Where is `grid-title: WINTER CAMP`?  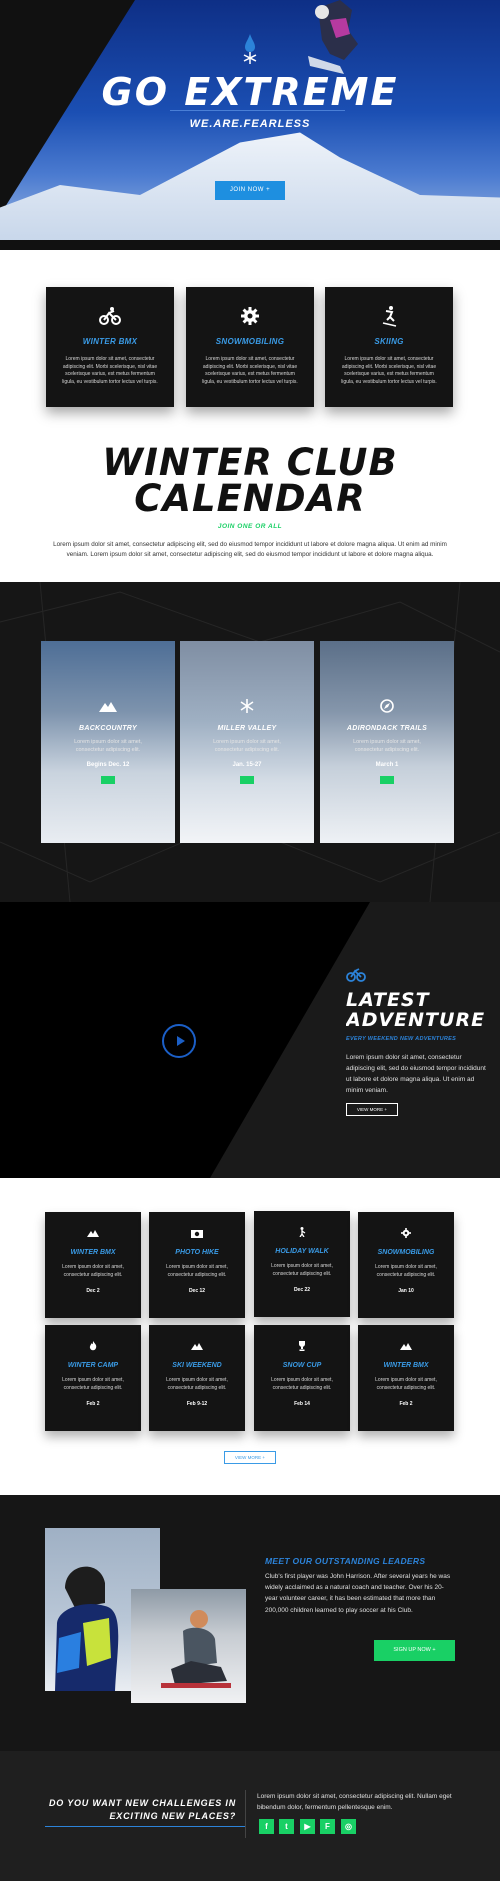 grid-title: WINTER CAMP is located at coordinates (93, 1365).